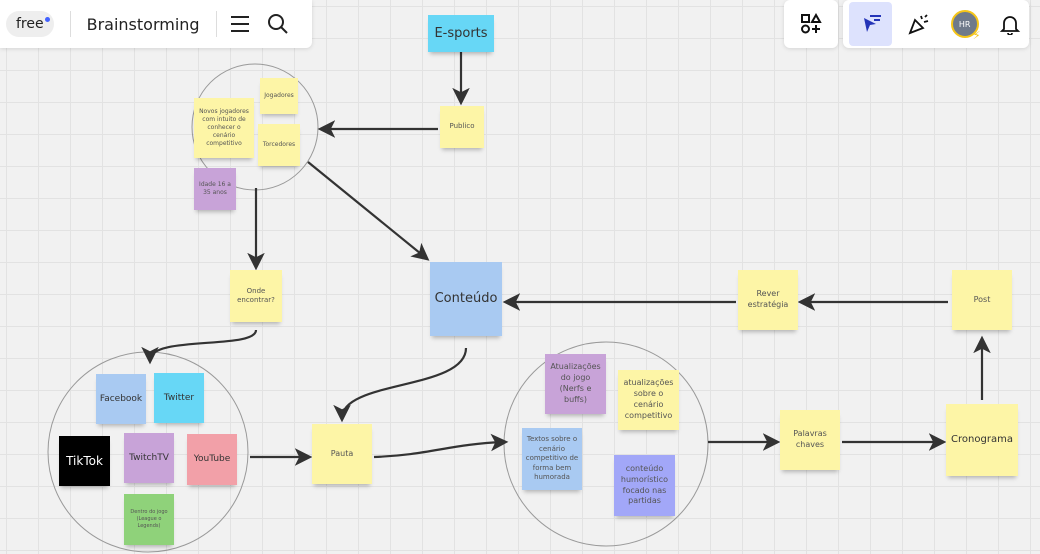 The height and width of the screenshot is (554, 1040). Describe the element at coordinates (121, 399) in the screenshot. I see `sticky-facebook: Facebook` at that location.